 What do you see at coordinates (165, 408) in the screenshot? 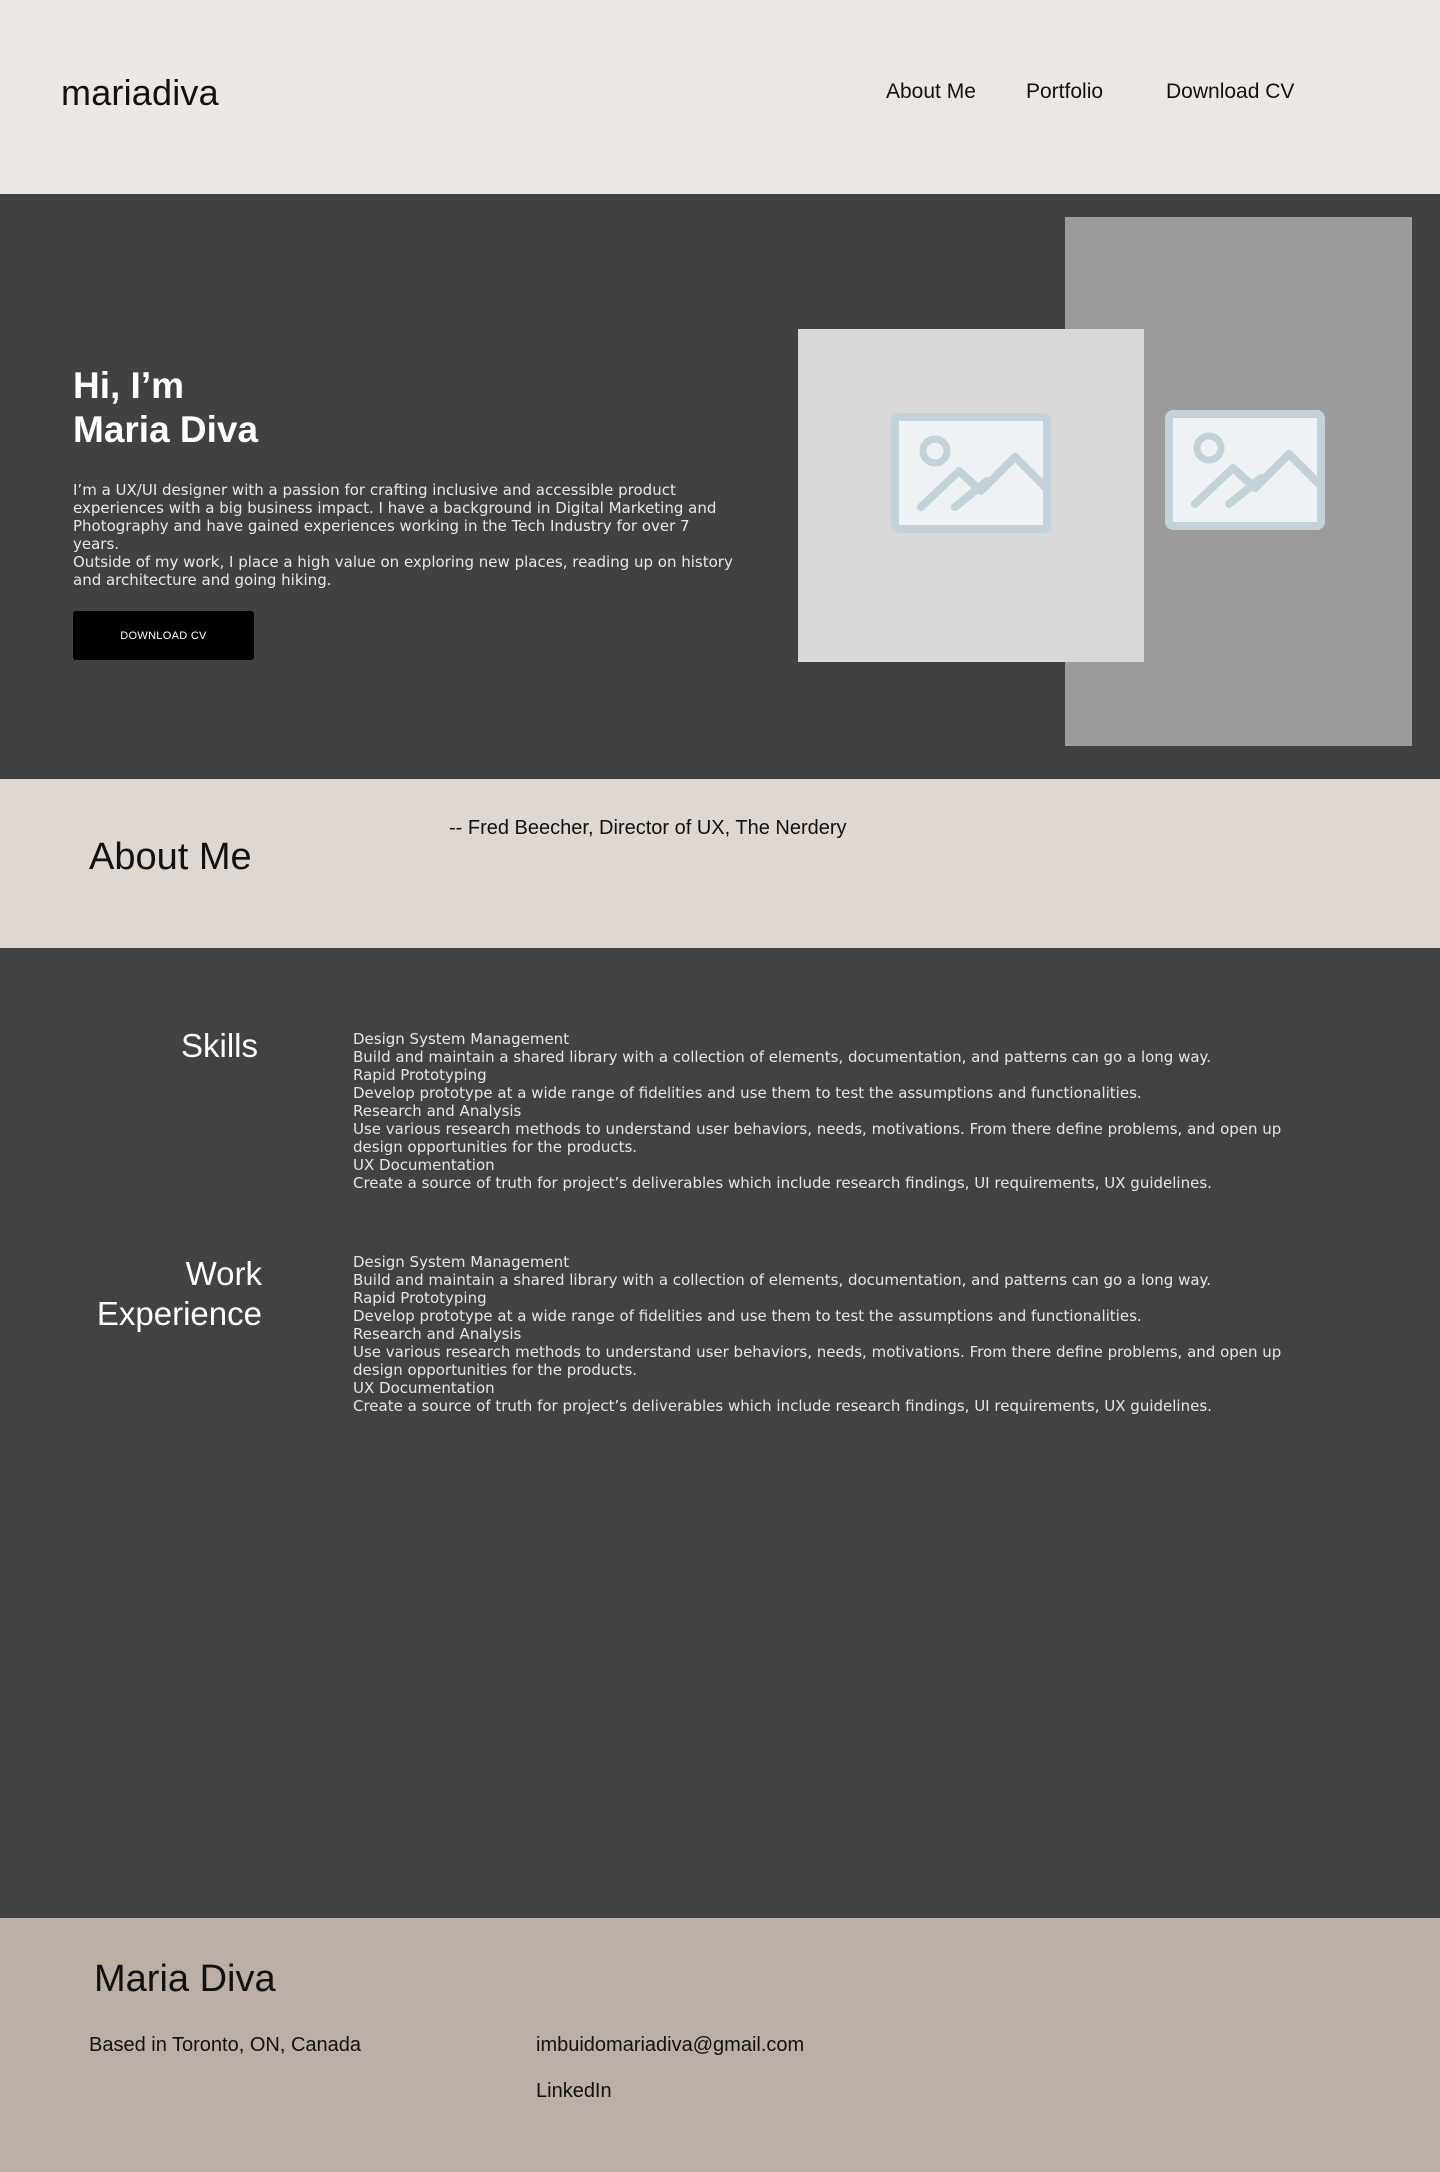
I see `hero-heading: Hi, I’m Maria Diva` at bounding box center [165, 408].